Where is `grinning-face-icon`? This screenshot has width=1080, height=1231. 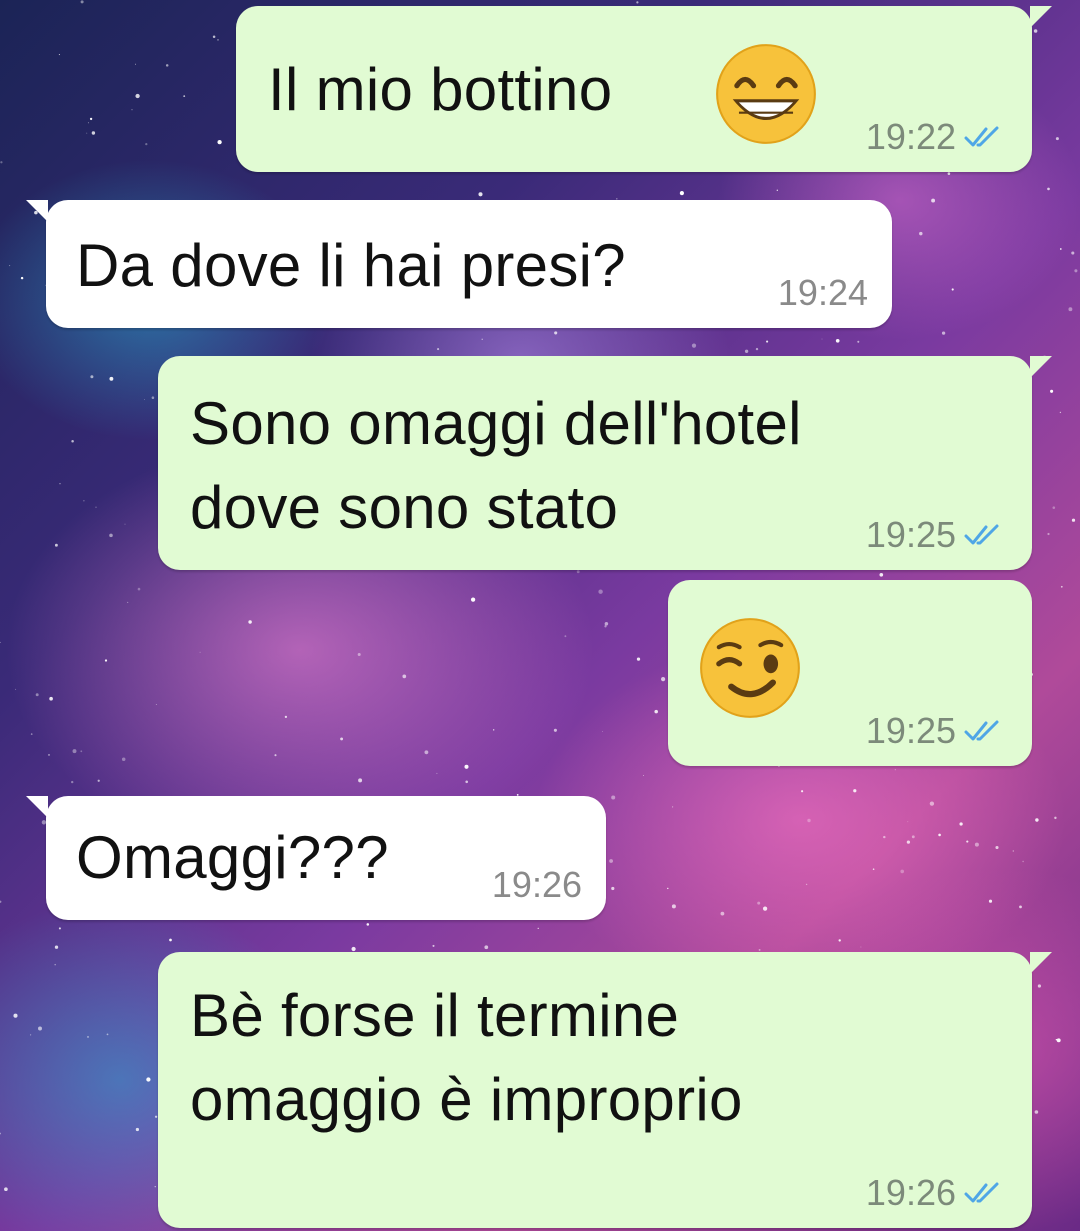
grinning-face-icon is located at coordinates (766, 94).